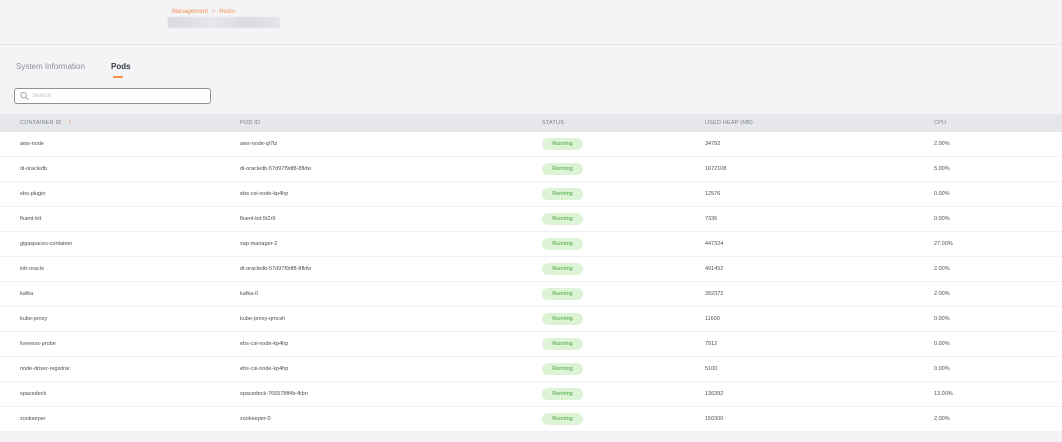 The image size is (1062, 442). I want to click on table-row: zookeeper zookeeper-0 Running 150300 2.00%, so click(531, 419).